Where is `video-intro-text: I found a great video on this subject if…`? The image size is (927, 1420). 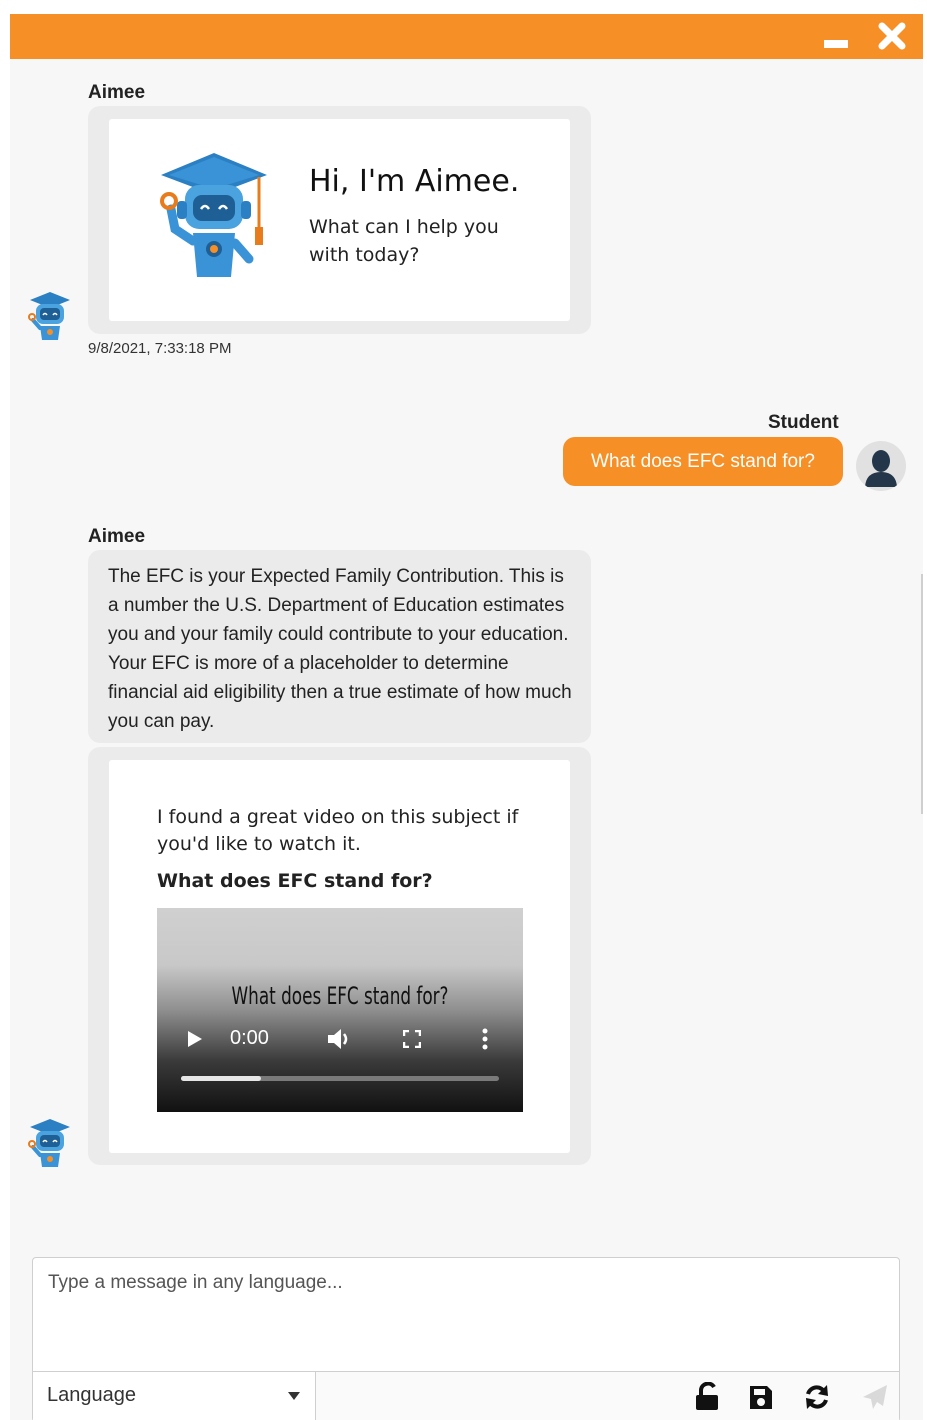
video-intro-text: I found a great video on this subject if… is located at coordinates (338, 830).